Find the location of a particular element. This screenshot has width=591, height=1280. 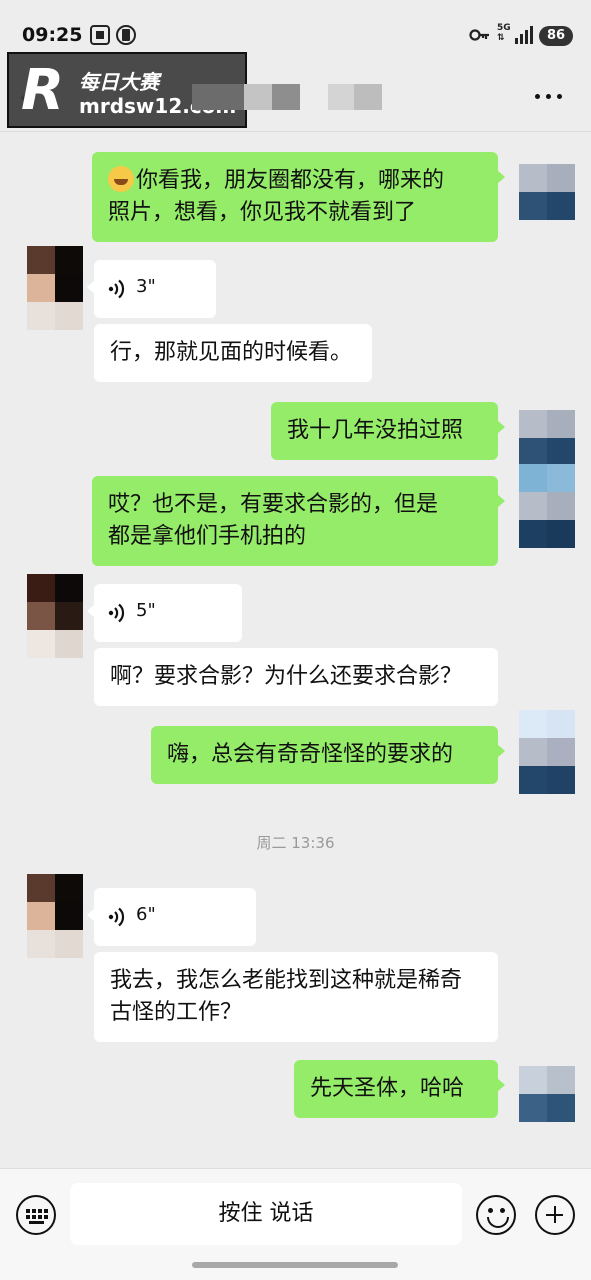

signal-icon is located at coordinates (524, 35).